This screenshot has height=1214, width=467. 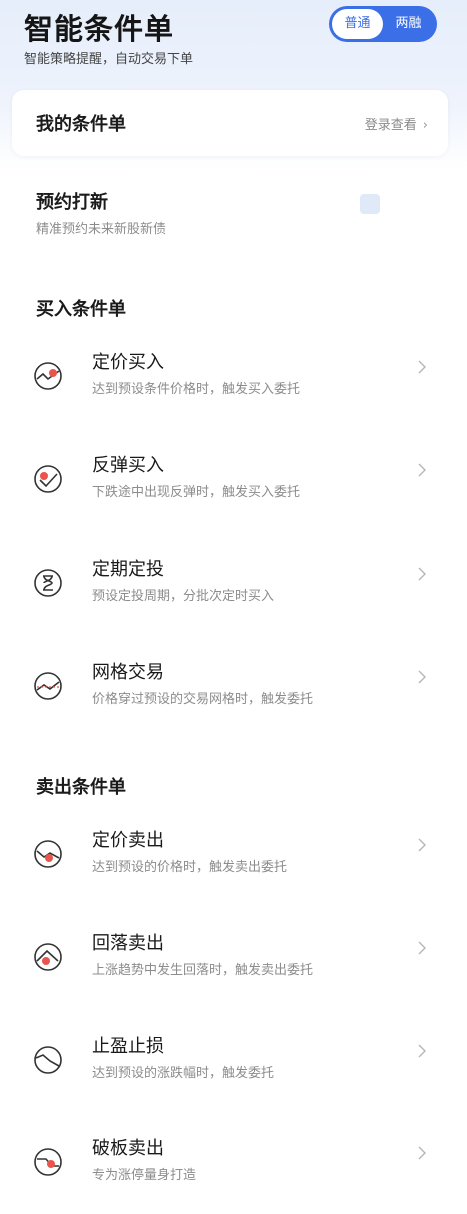 I want to click on list-item-grid-trade: 网格交易 价格穿过预设的交易网格时，触发委托, so click(x=233, y=698).